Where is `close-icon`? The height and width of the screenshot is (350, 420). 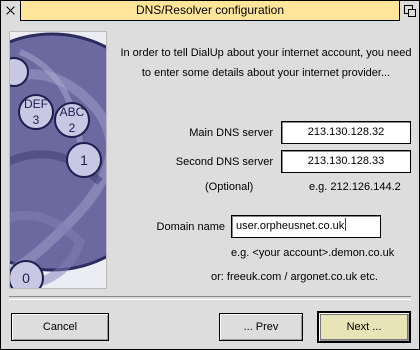 close-icon is located at coordinates (11, 11).